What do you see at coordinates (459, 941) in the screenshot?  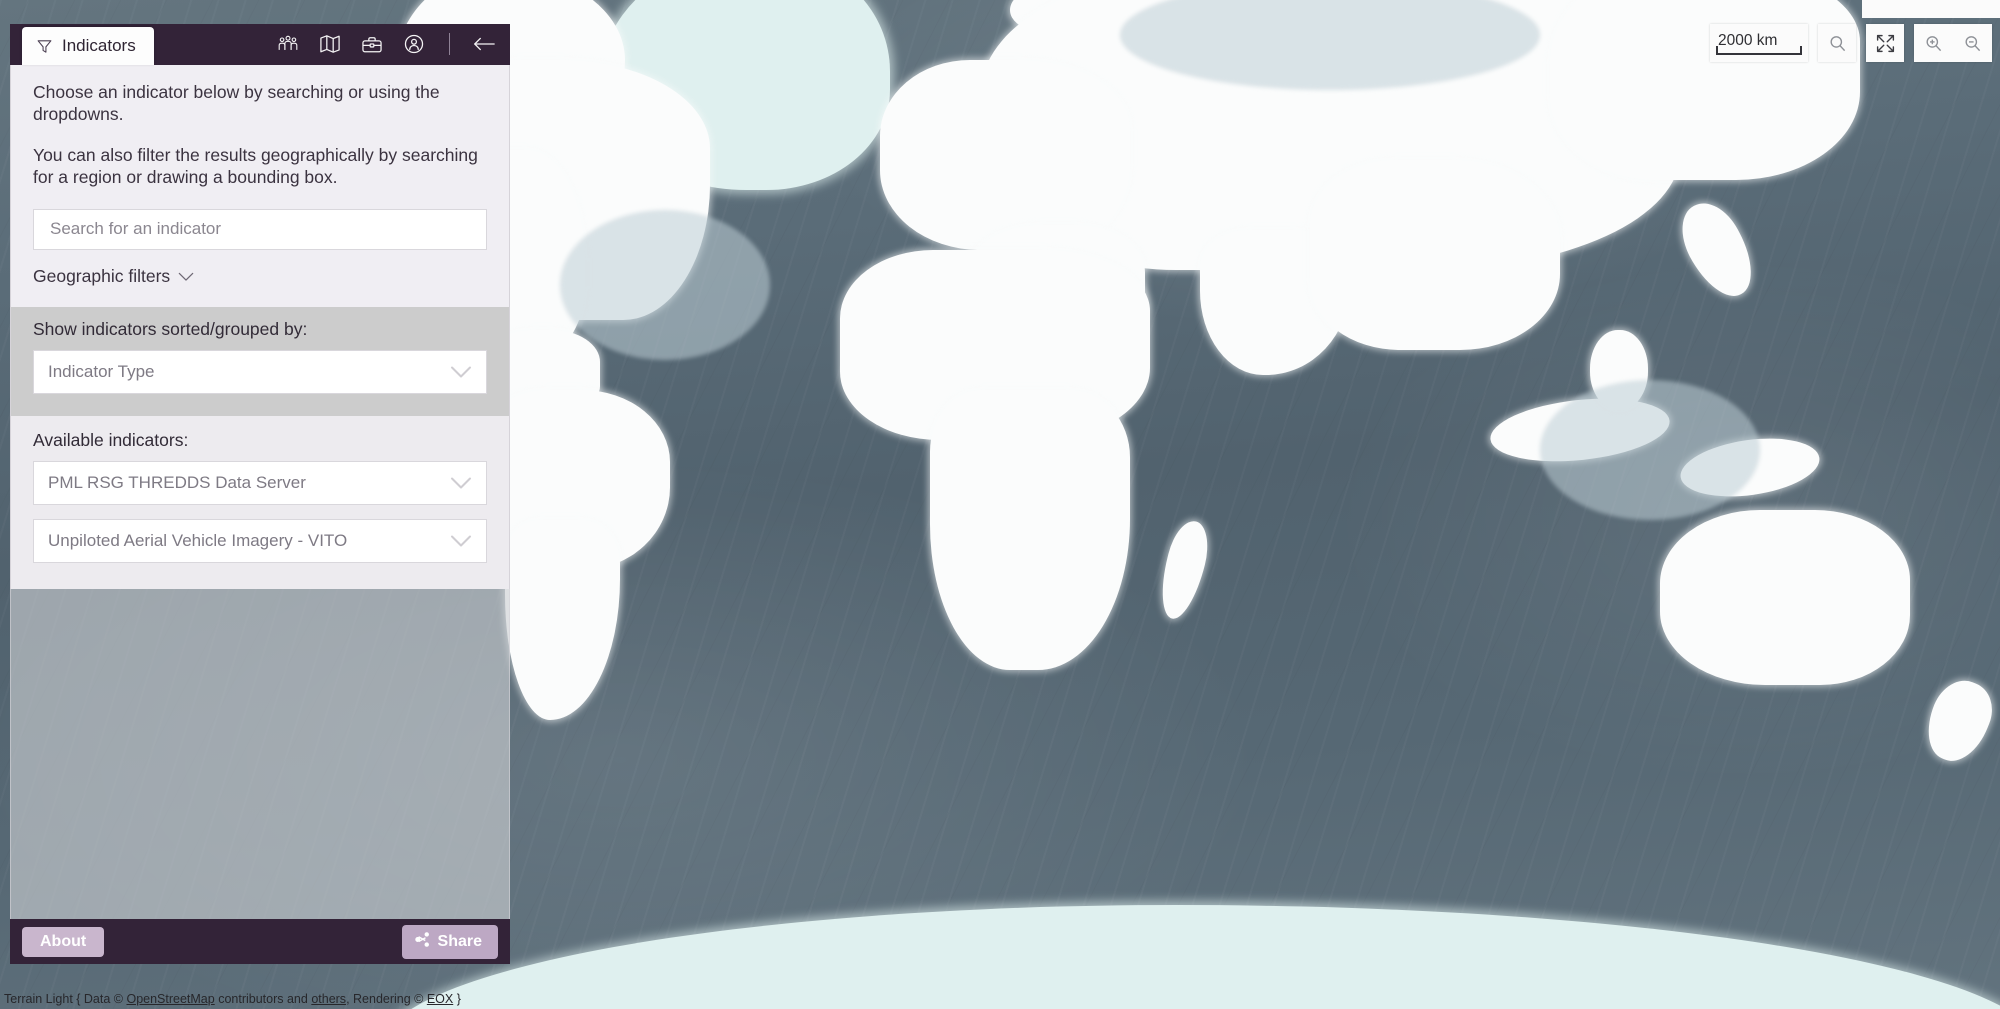 I see `share-button-label: Share` at bounding box center [459, 941].